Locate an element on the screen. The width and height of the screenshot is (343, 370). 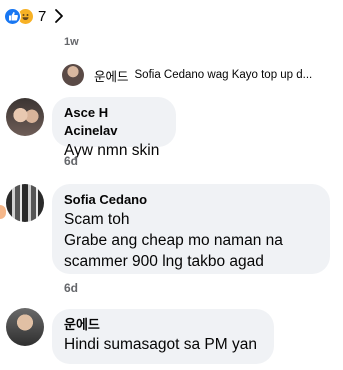
comment-text: Ayw nmn skin is located at coordinates (112, 150).